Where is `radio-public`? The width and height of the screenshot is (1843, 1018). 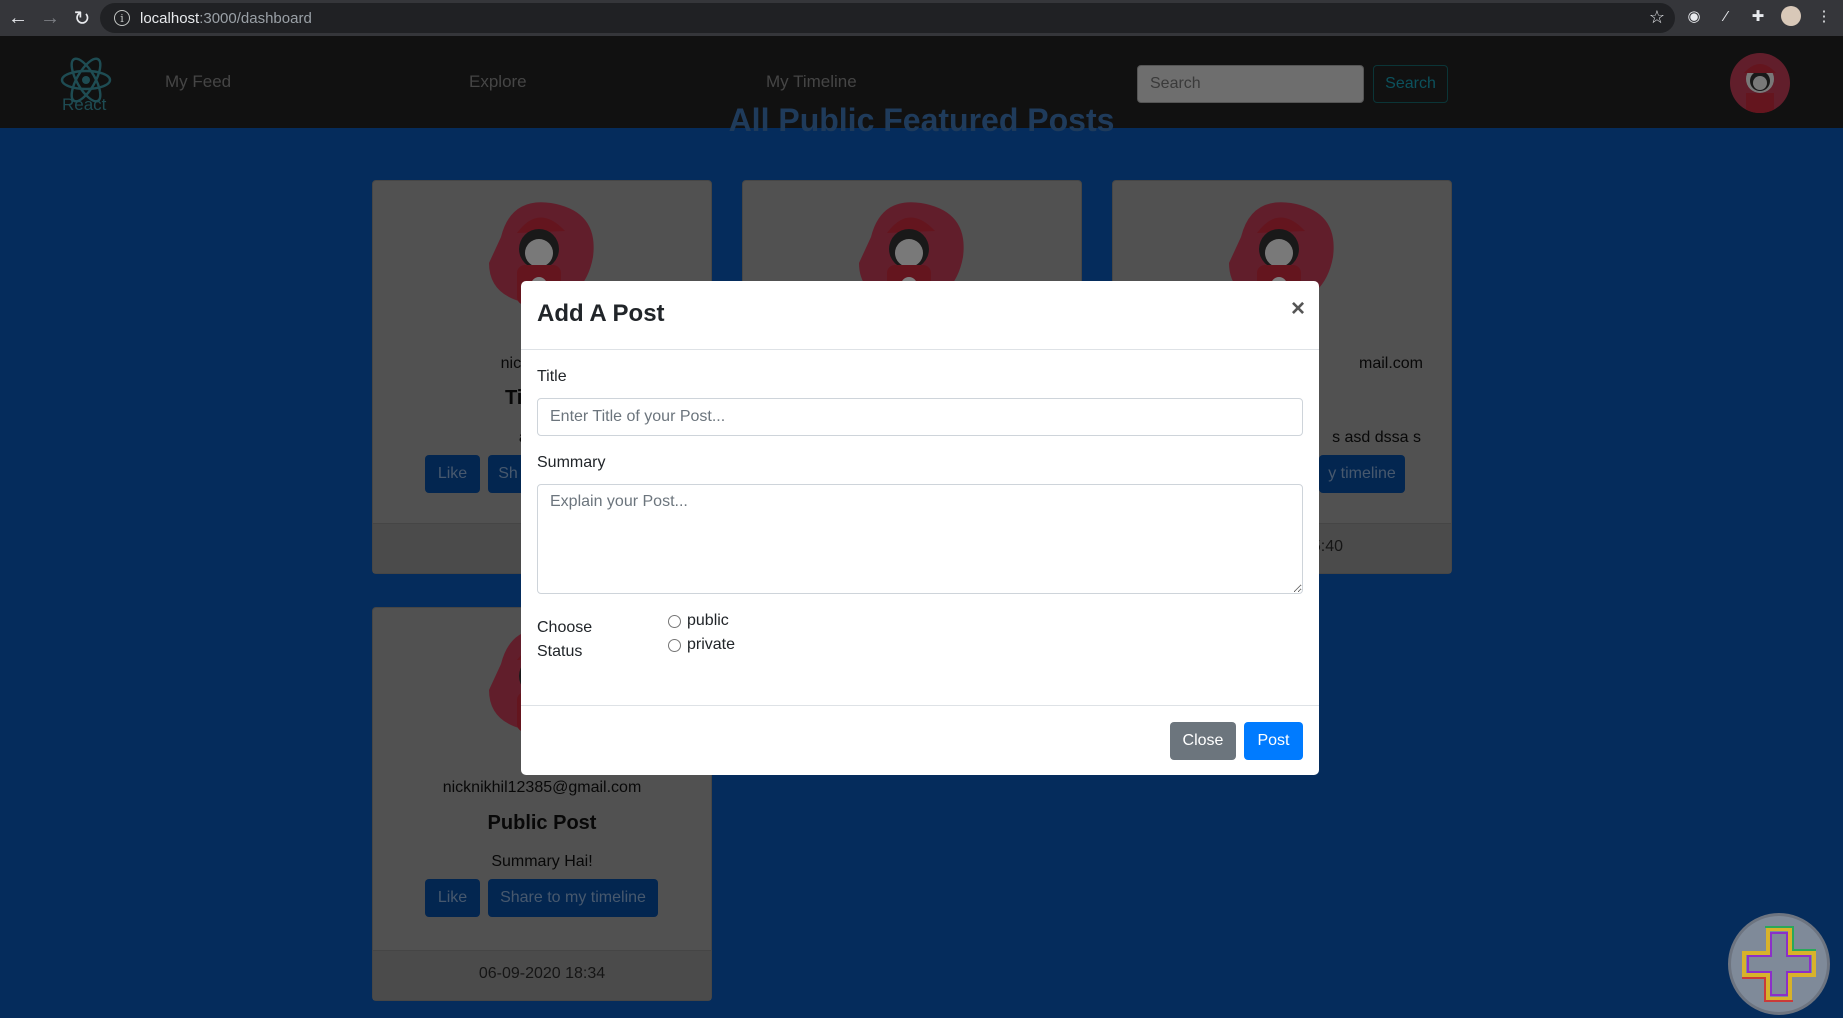
radio-public is located at coordinates (674, 621).